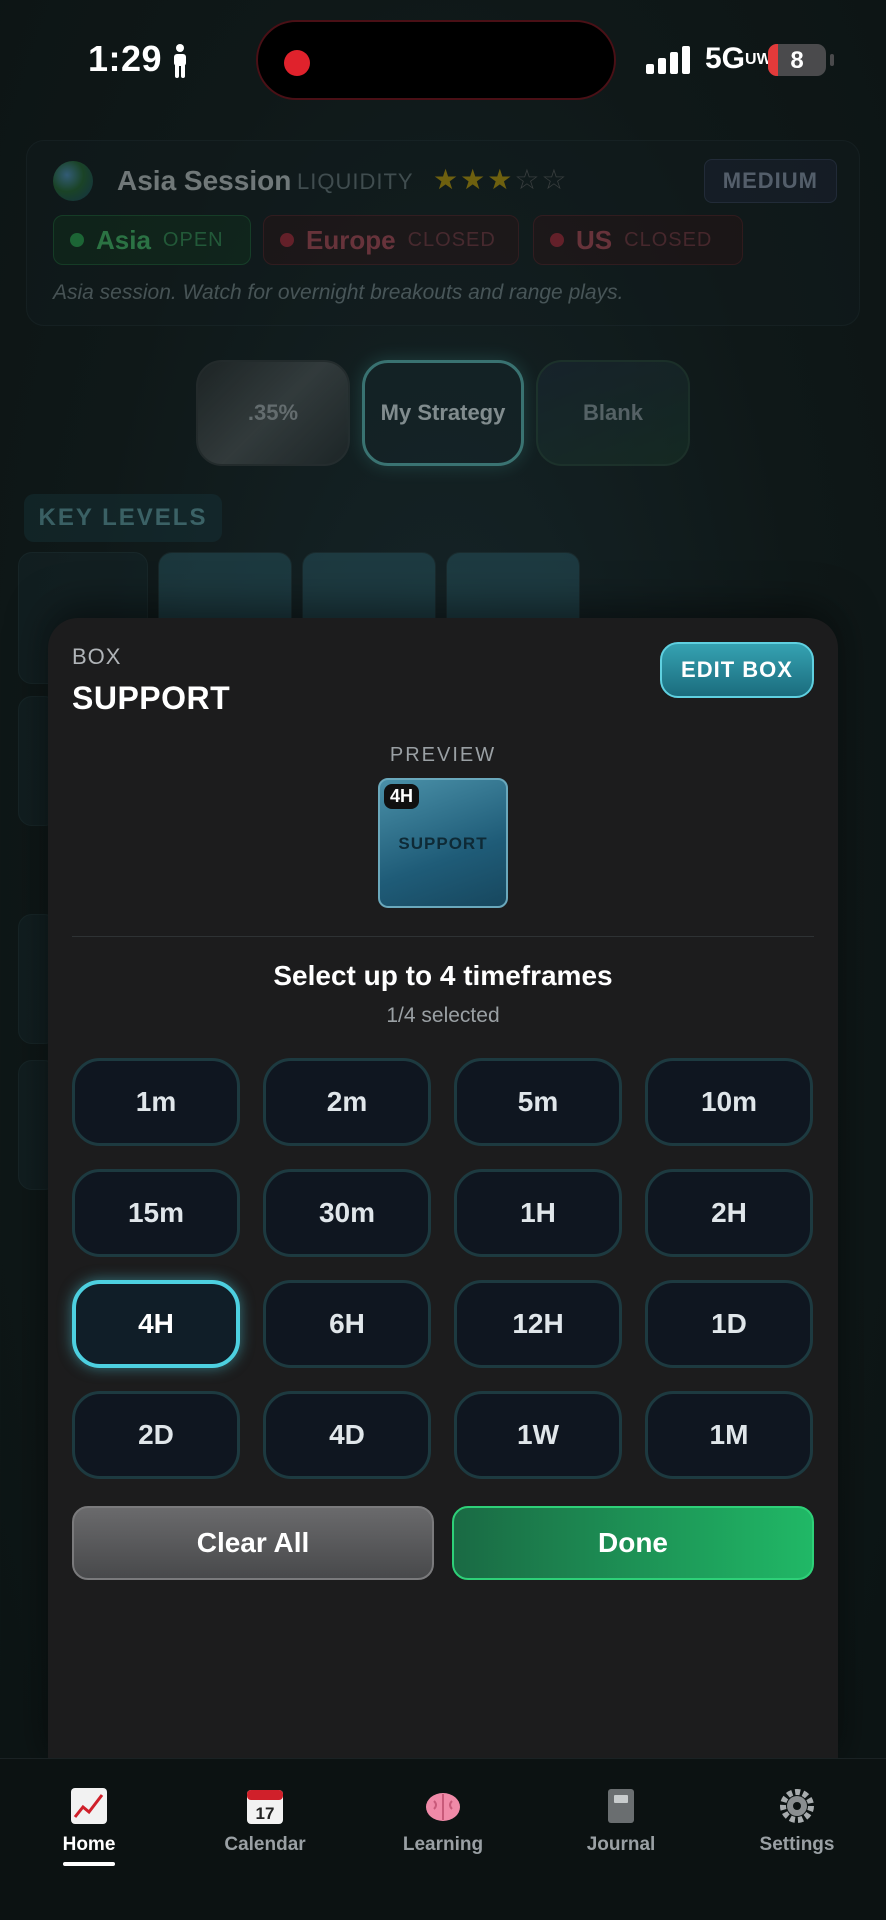 The height and width of the screenshot is (1920, 886). Describe the element at coordinates (538, 1324) in the screenshot. I see `timeframe-button-12h: 12H` at that location.